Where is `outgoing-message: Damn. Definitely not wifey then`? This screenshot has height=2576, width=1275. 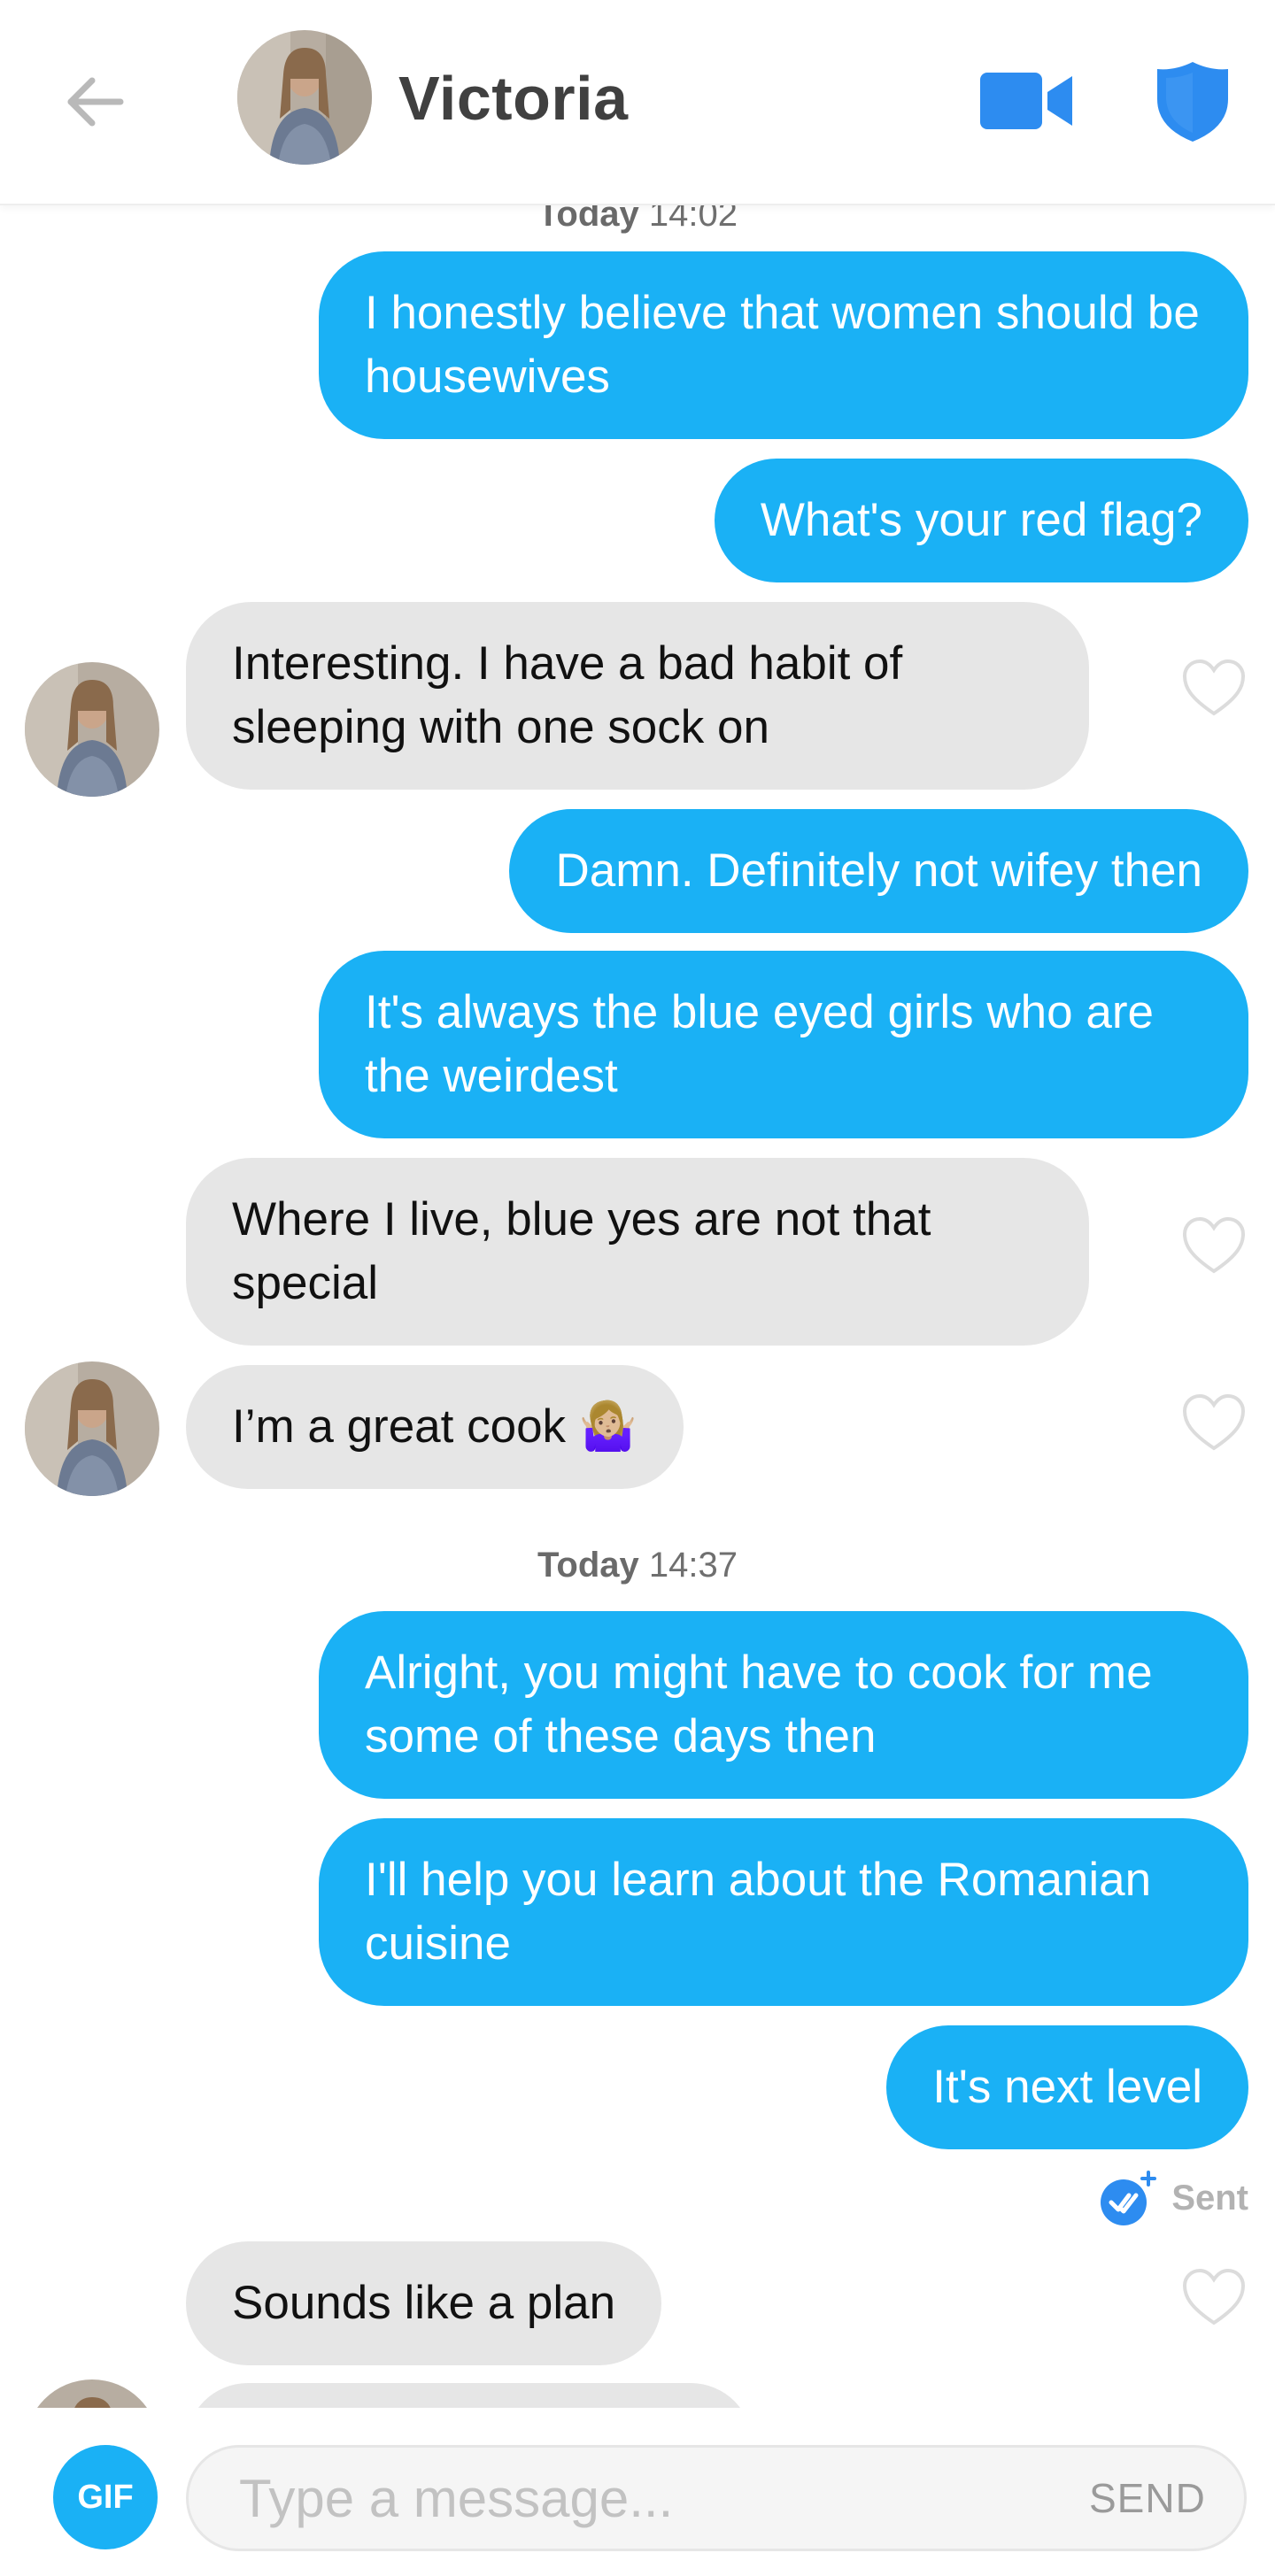
outgoing-message: Damn. Definitely not wifey then is located at coordinates (878, 871).